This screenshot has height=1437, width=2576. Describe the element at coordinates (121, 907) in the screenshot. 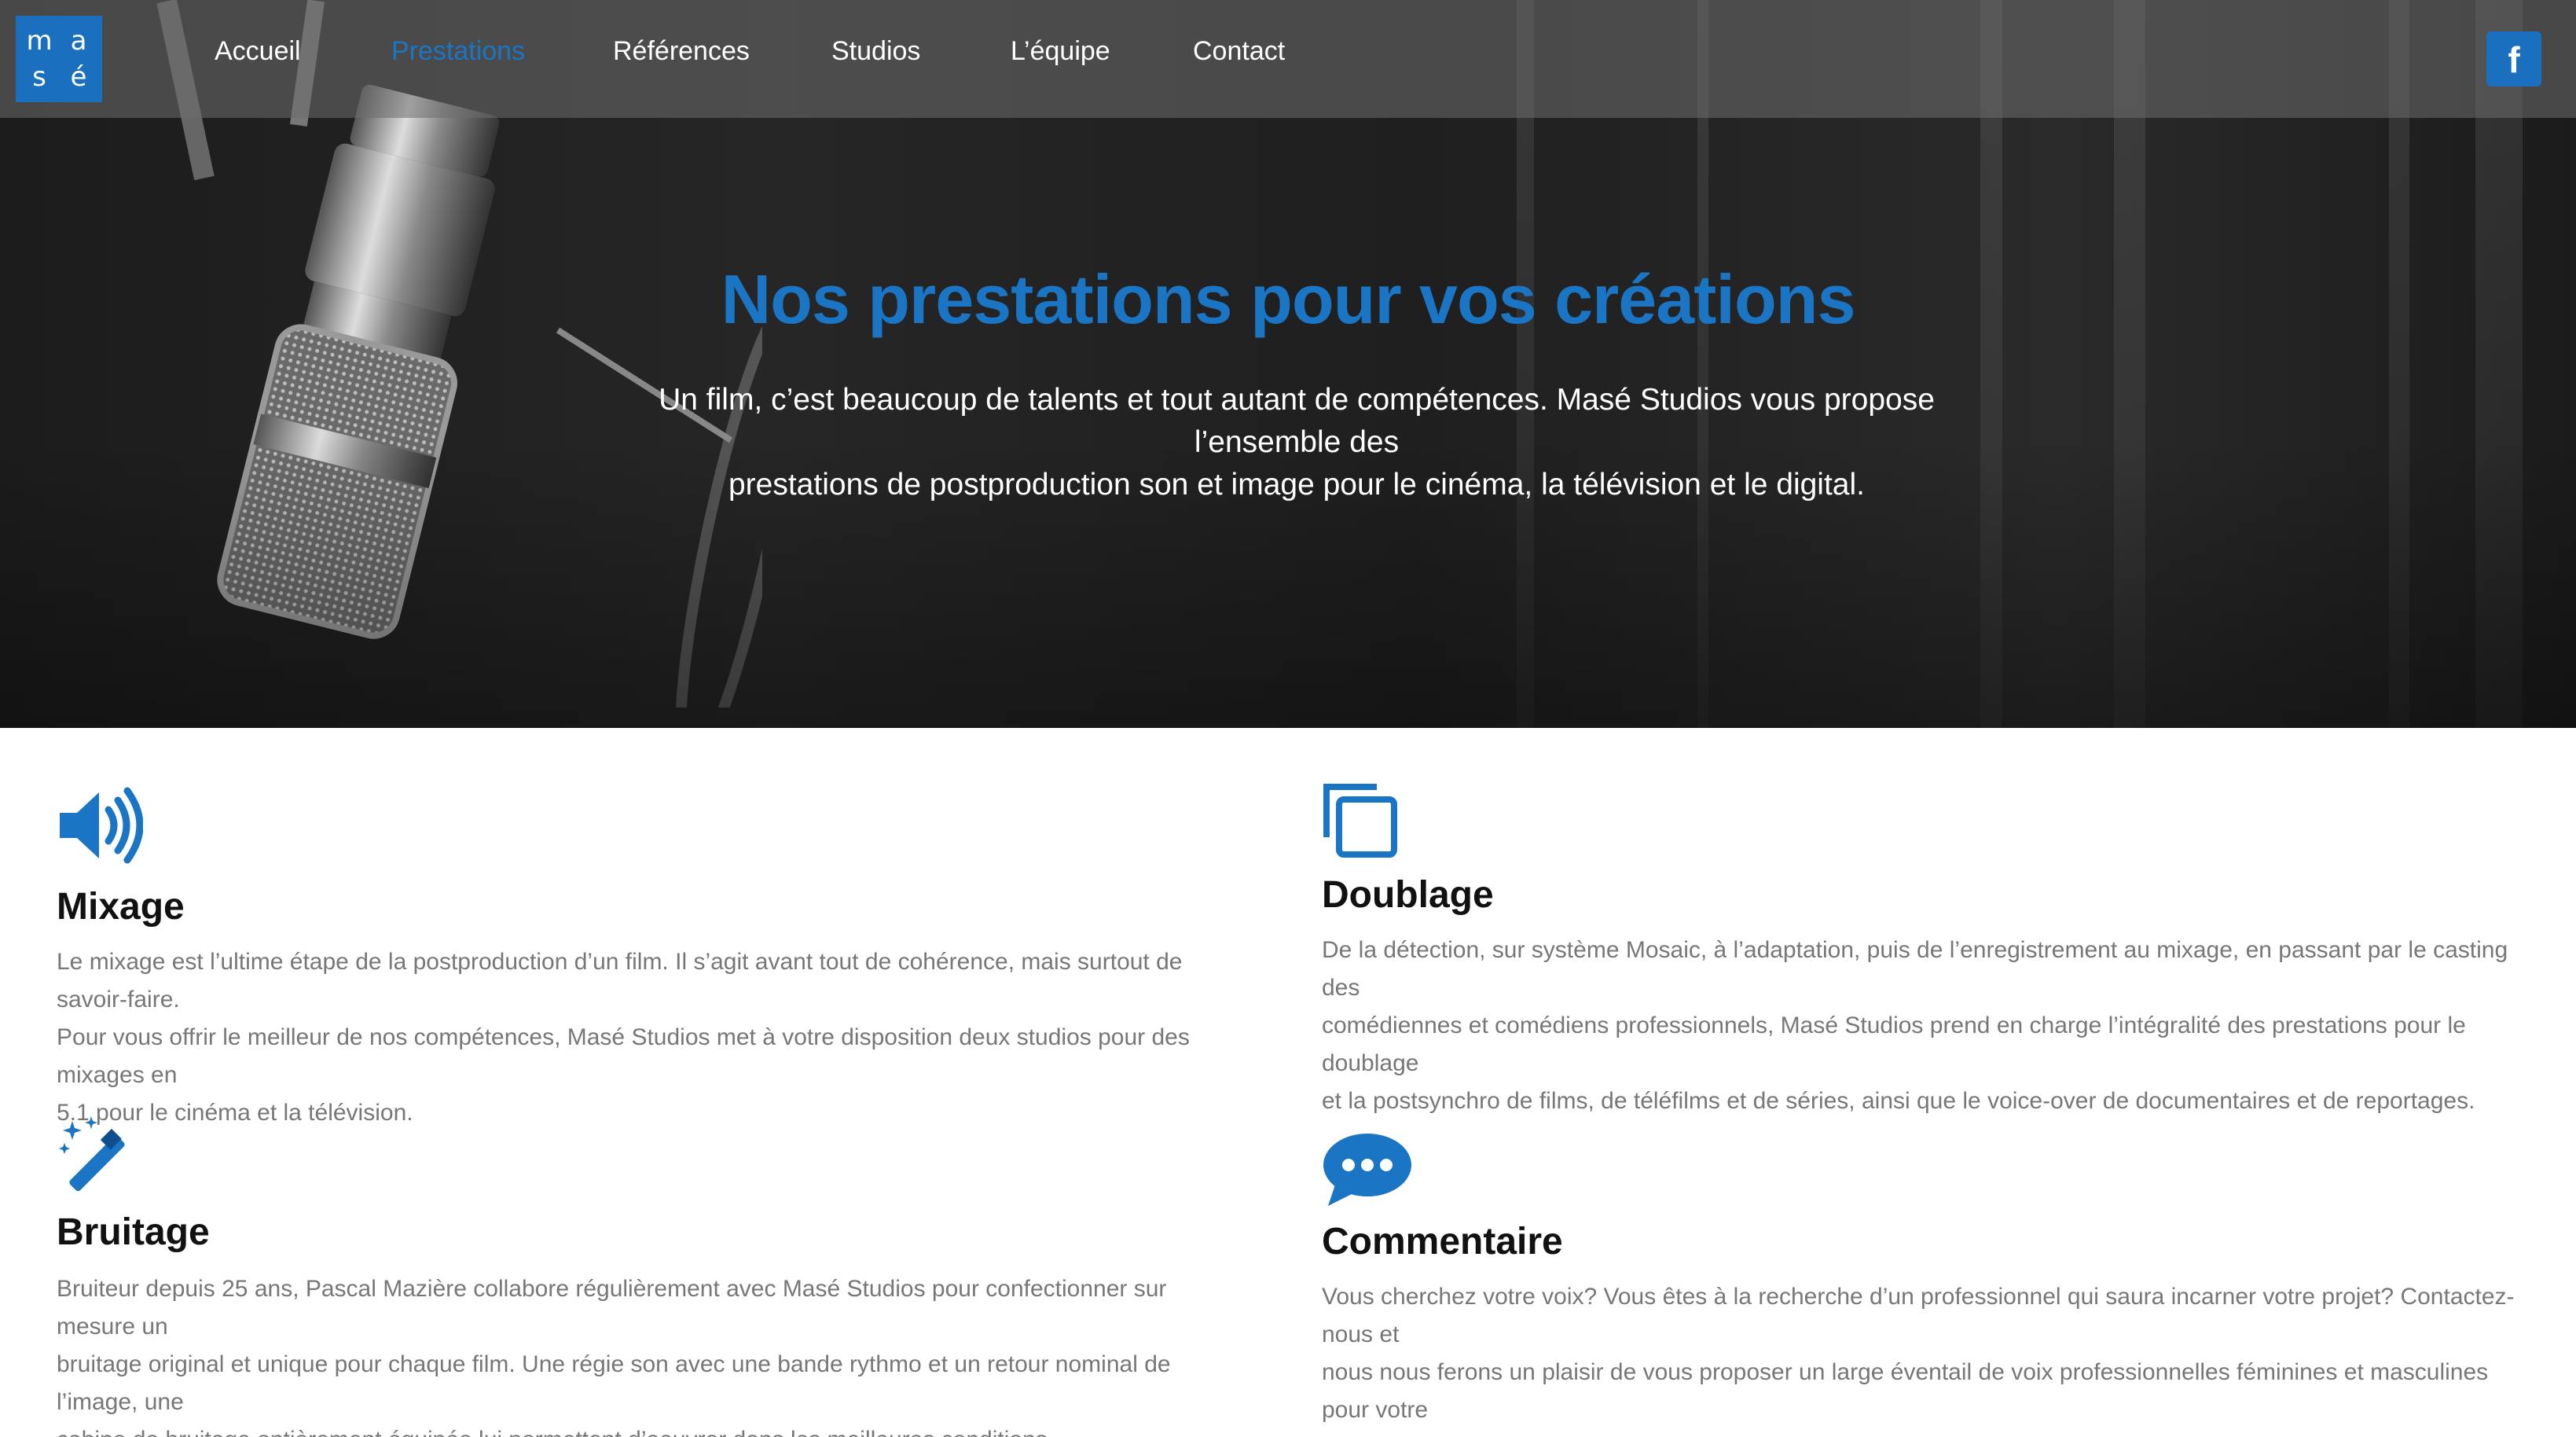

I see `service-title: Mixage` at that location.